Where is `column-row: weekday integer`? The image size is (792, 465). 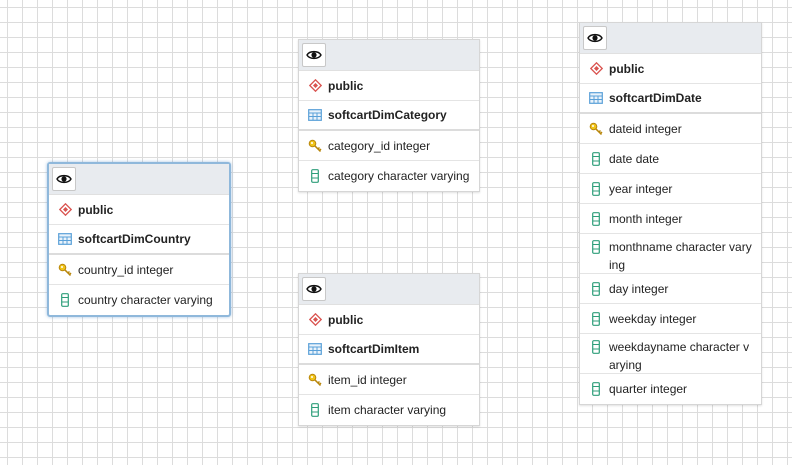 column-row: weekday integer is located at coordinates (670, 319).